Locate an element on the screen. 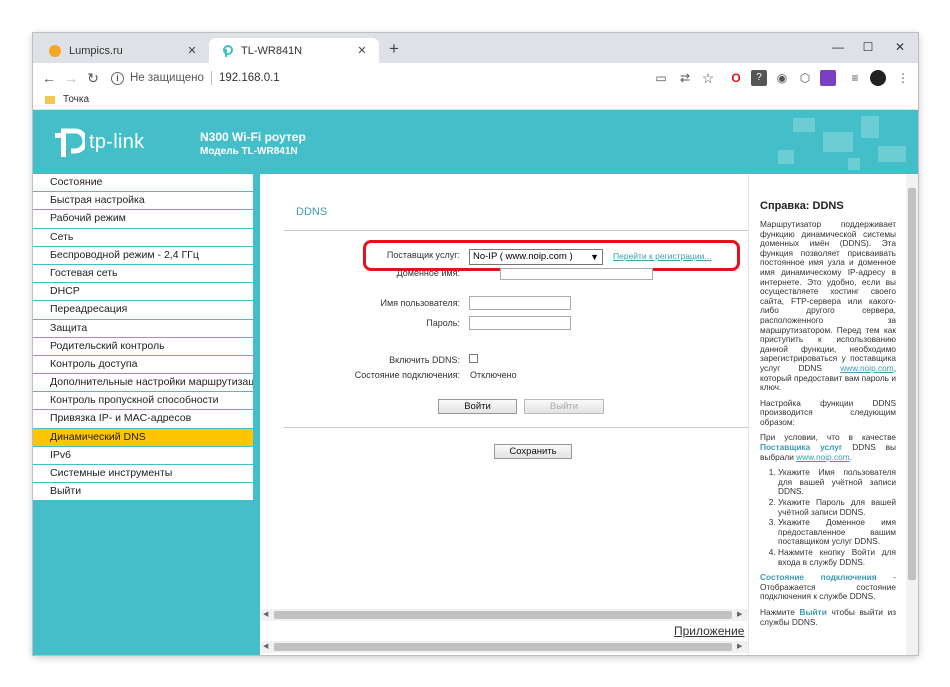 This screenshot has height=687, width=950. bookmark-tochka: Точка is located at coordinates (67, 99).